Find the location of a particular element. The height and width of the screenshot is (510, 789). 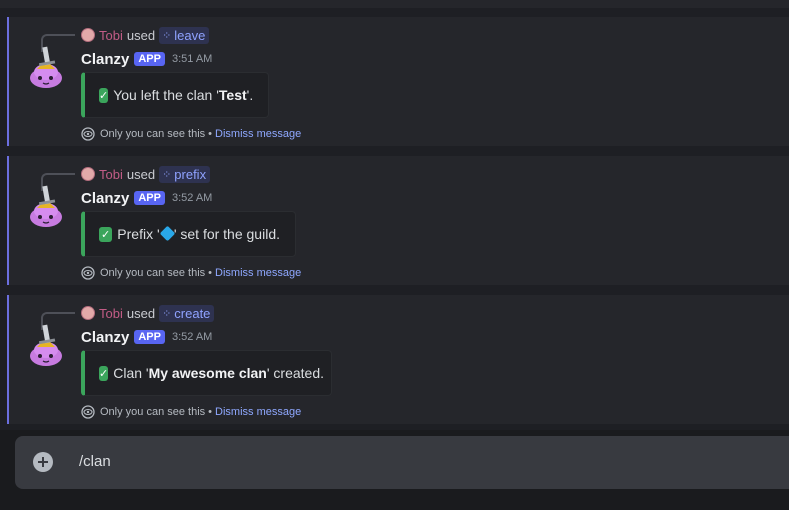

command-name: ⁘ prefix is located at coordinates (185, 174).